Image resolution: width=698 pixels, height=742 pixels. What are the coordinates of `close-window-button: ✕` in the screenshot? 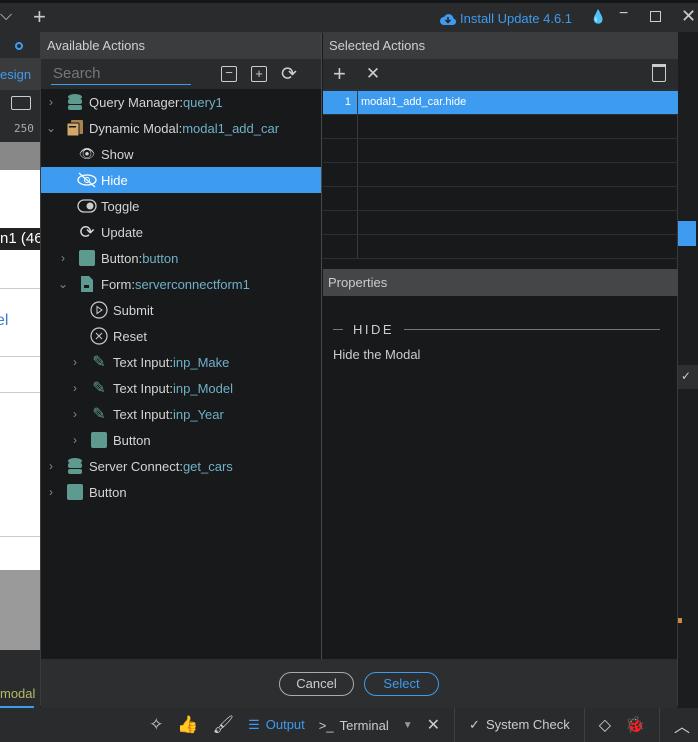 It's located at (688, 16).